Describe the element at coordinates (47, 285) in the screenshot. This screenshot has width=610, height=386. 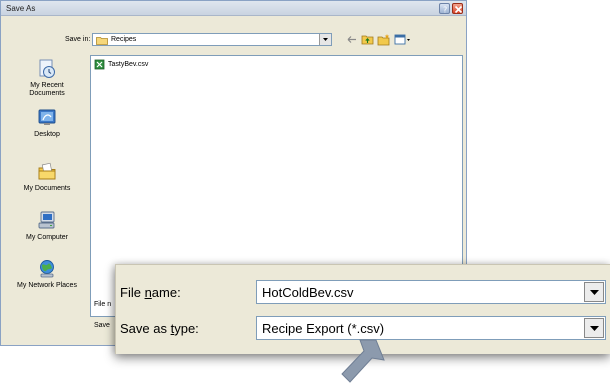
I see `place-label: My Network Places` at that location.